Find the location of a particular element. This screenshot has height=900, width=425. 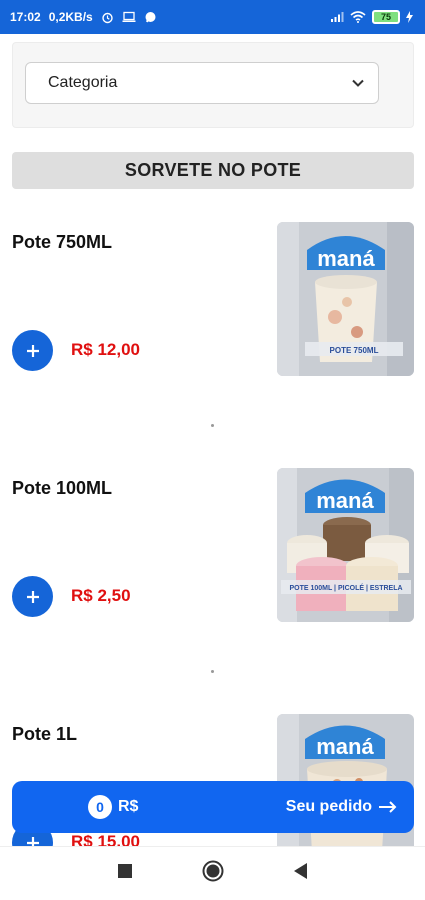

view-order-label: Seu pedido is located at coordinates (328, 806).